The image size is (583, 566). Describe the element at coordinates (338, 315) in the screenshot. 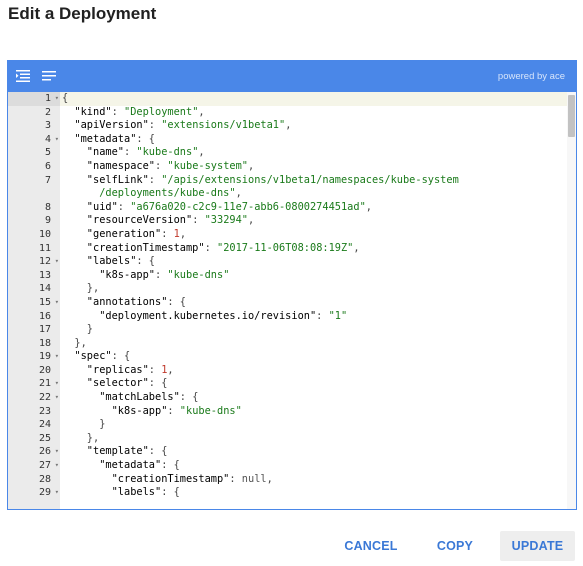

I see `code-token: "1"` at that location.